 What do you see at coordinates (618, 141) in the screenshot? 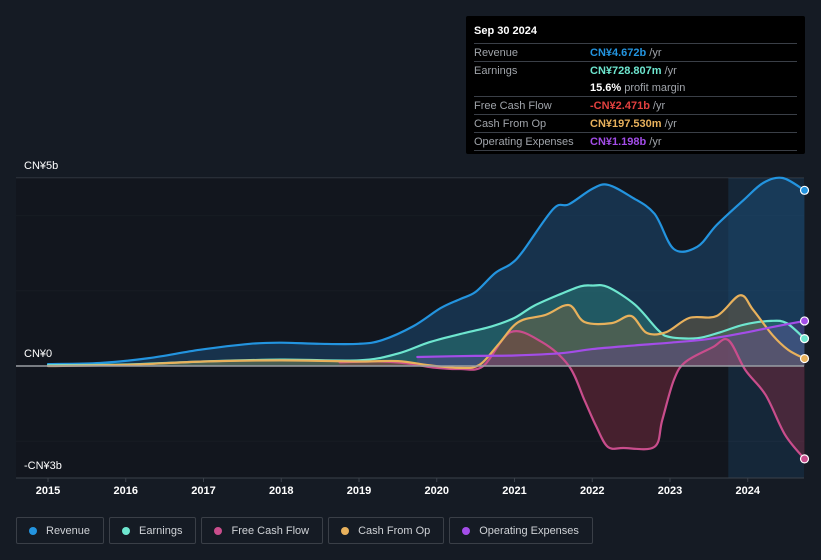
I see `tooltip-value: CN¥1.198b` at bounding box center [618, 141].